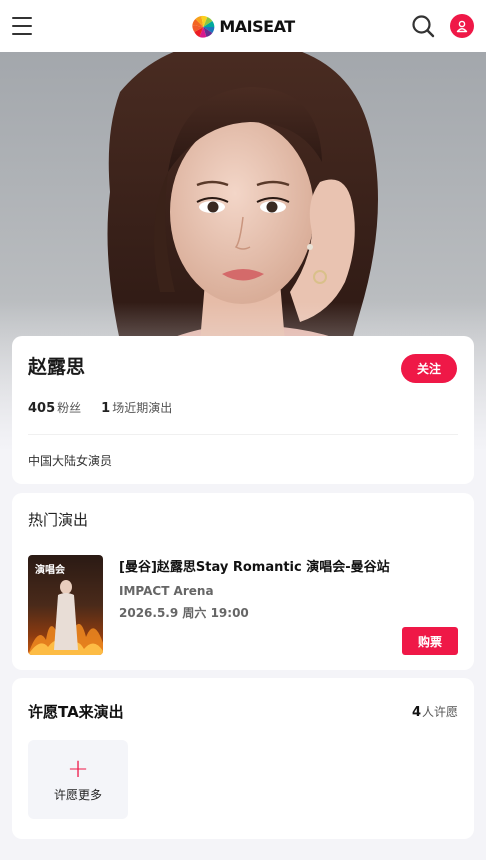  I want to click on wish-count: 4人许愿, so click(435, 711).